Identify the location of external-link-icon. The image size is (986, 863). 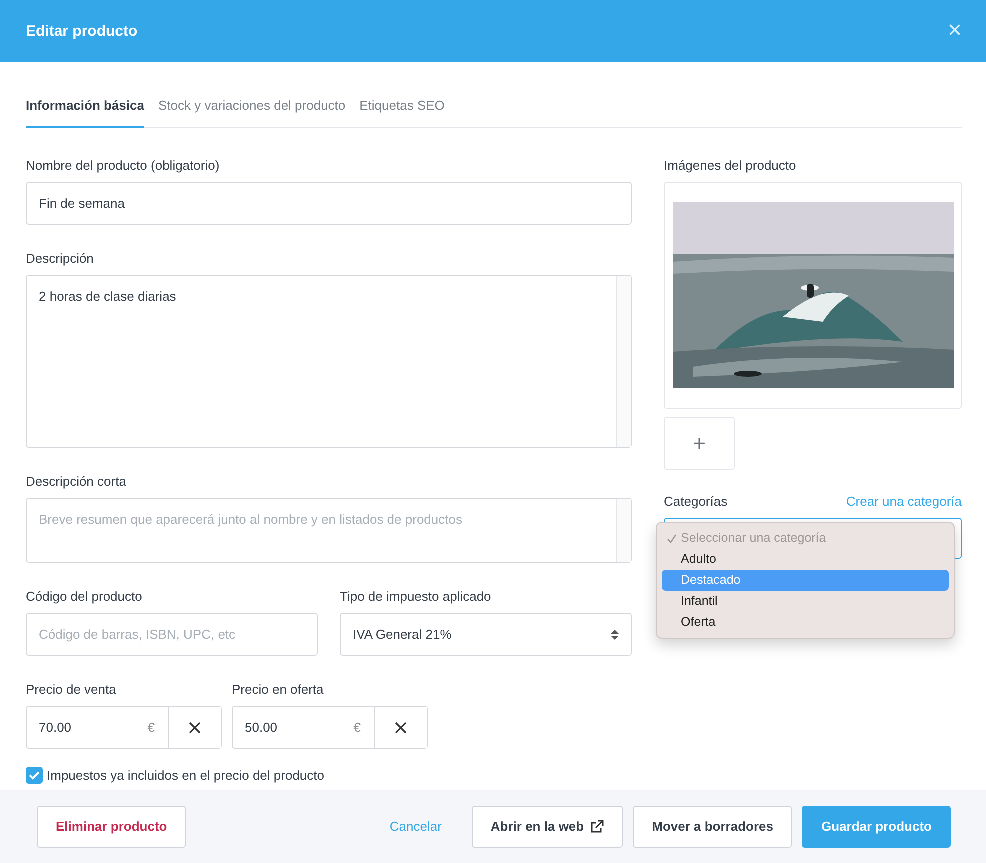
(597, 827).